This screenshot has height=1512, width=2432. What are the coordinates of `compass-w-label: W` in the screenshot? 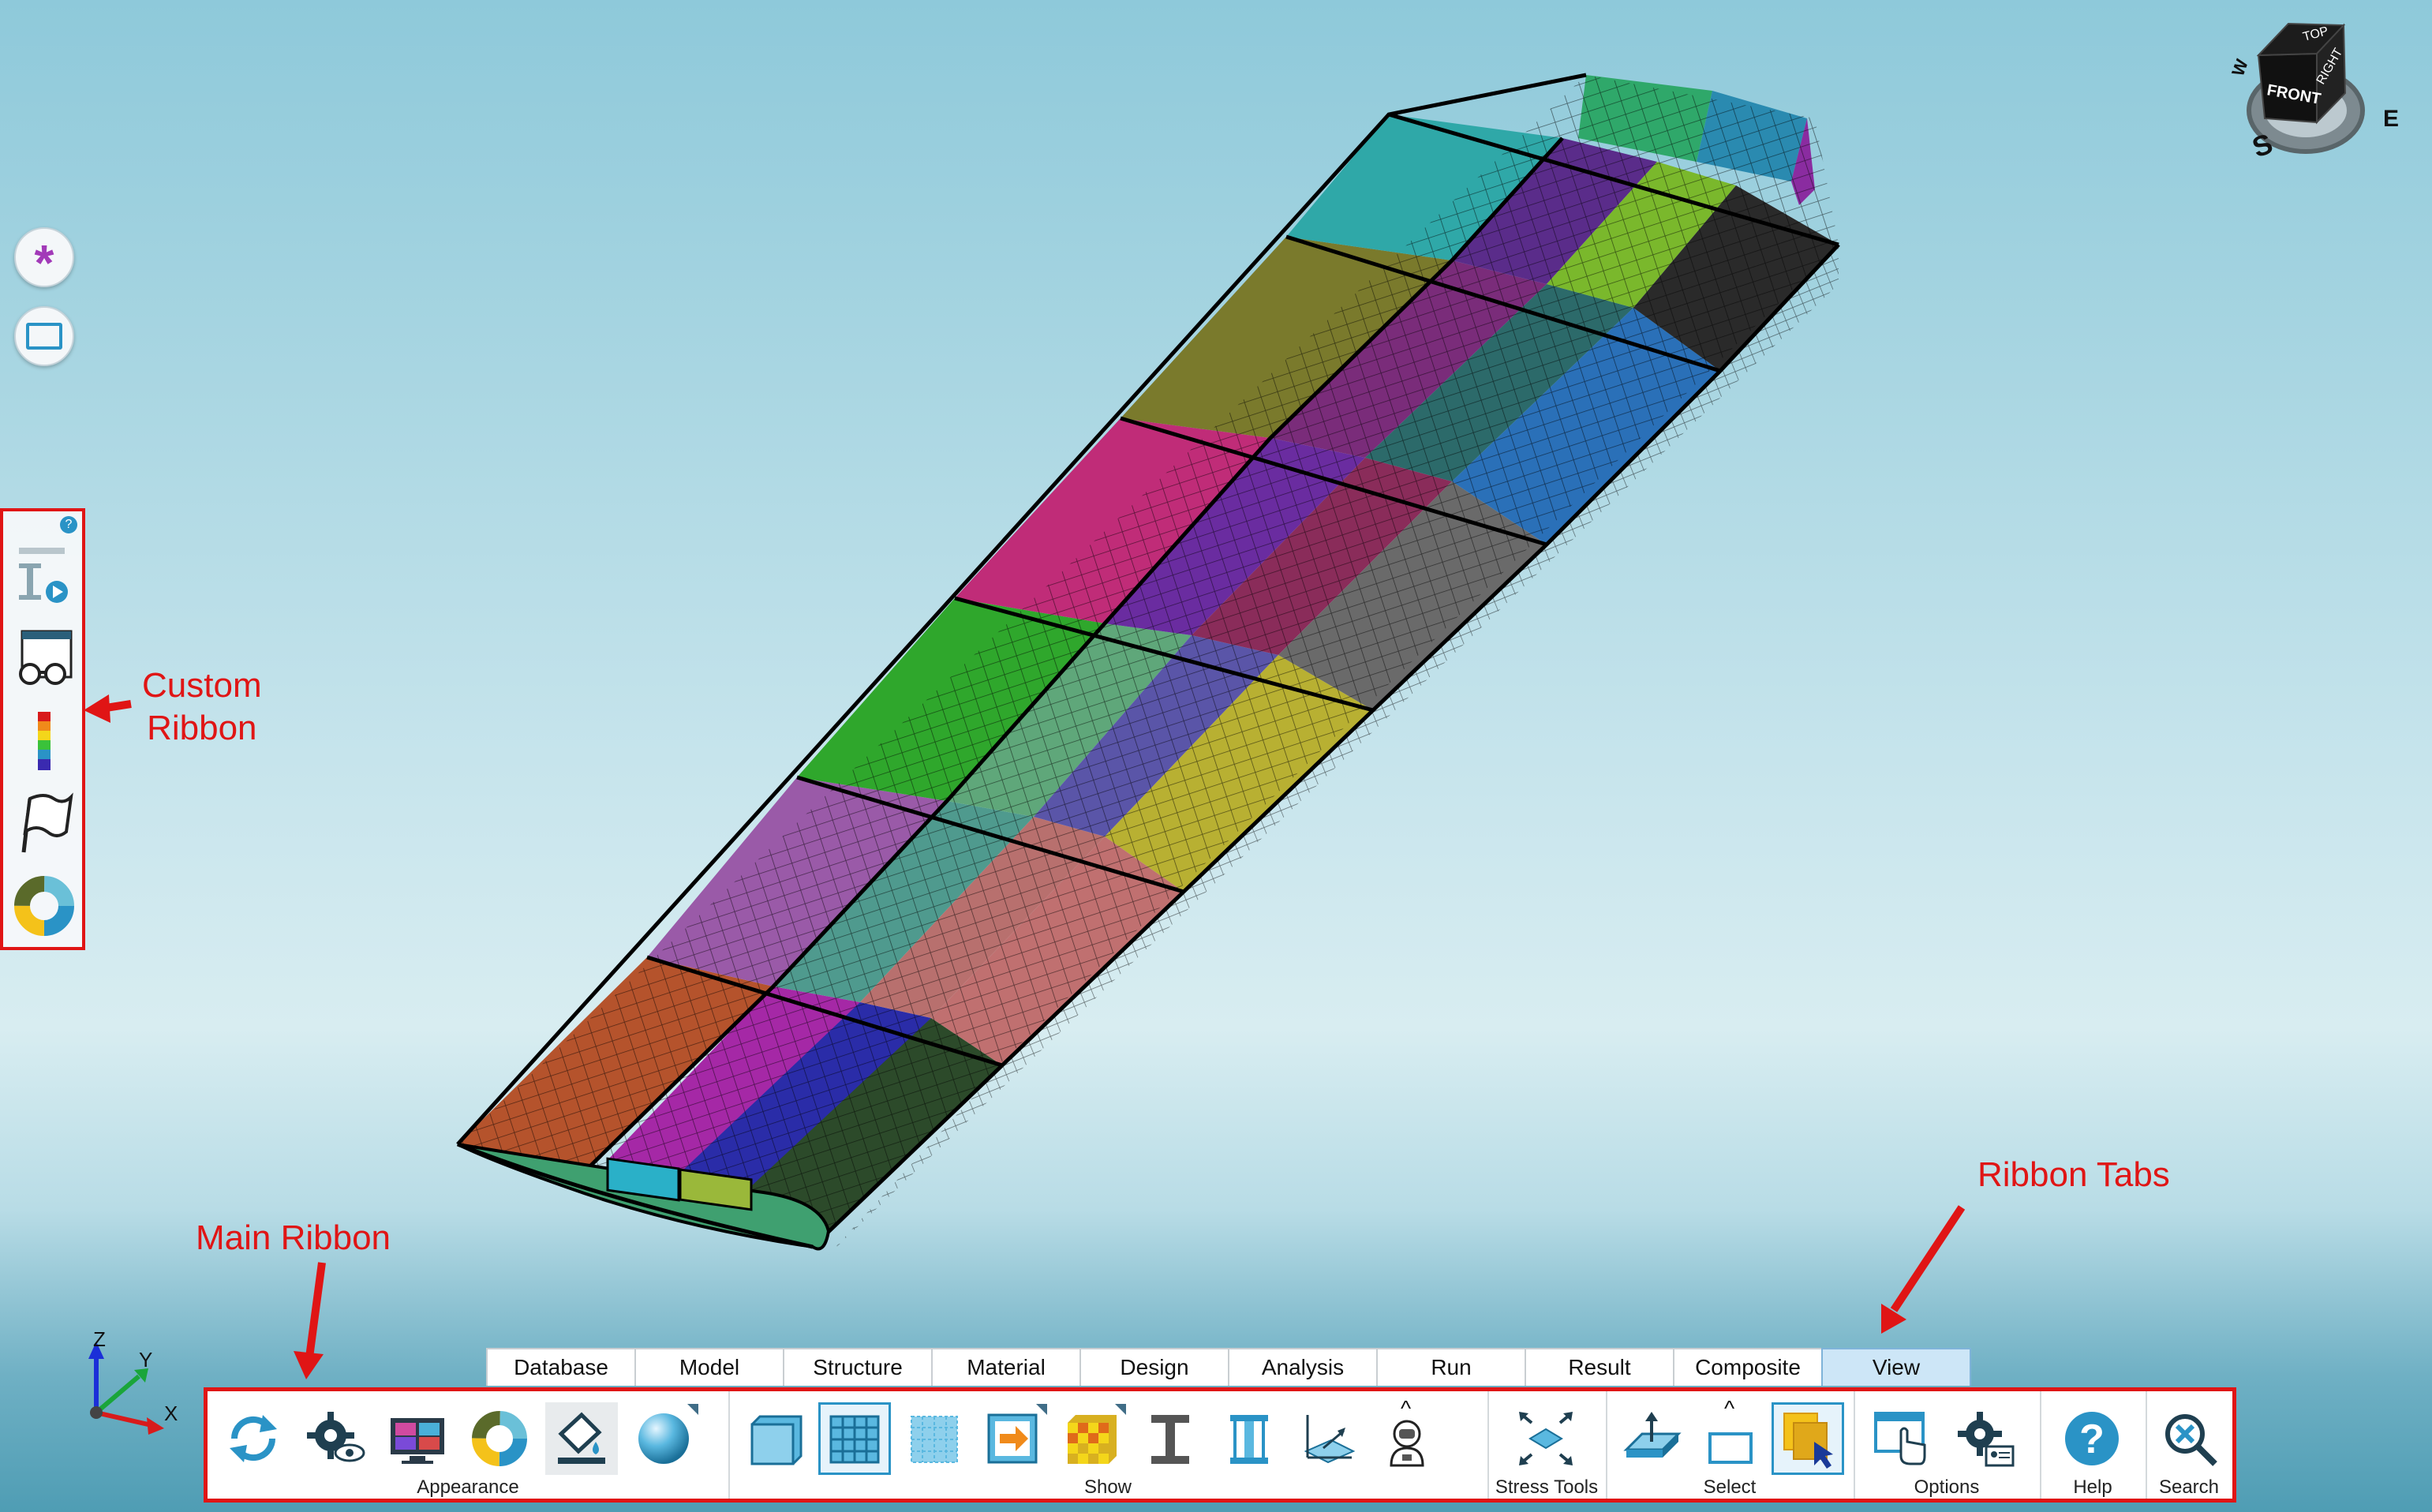 It's located at (2240, 67).